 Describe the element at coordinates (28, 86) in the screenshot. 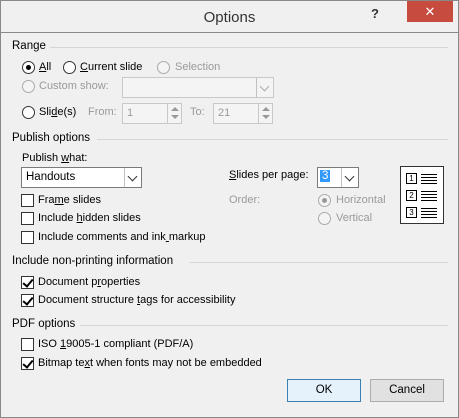

I see `range-custom-show-radio` at that location.